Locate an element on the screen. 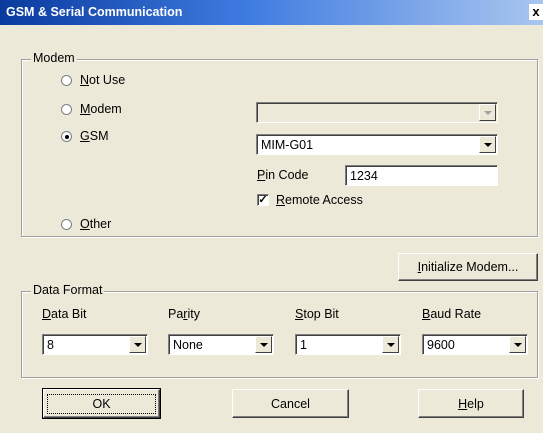 The height and width of the screenshot is (433, 543). radio-label-other: Other is located at coordinates (96, 224).